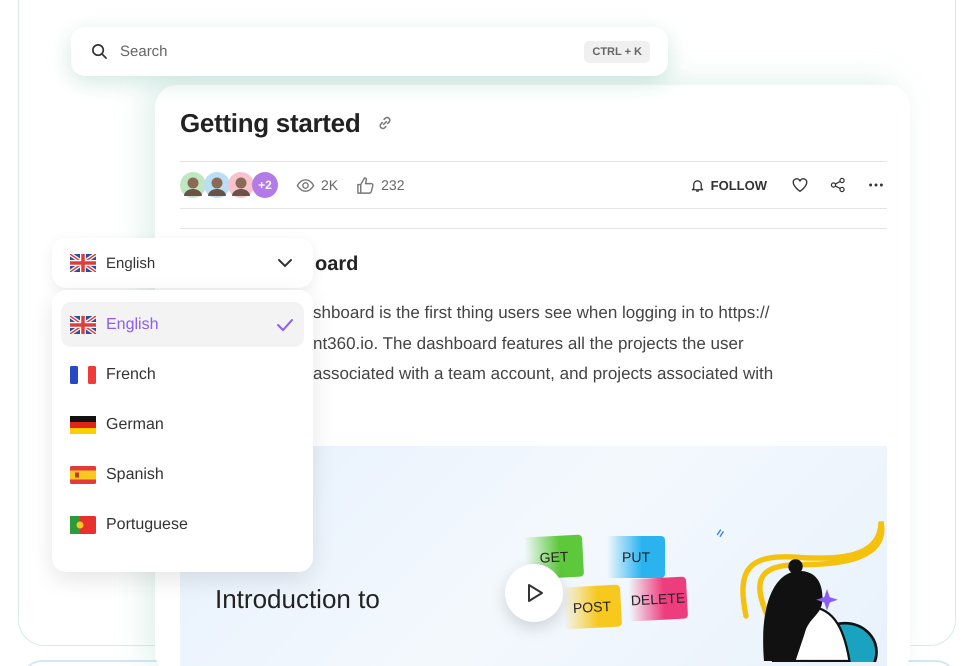 The image size is (979, 666). Describe the element at coordinates (133, 325) in the screenshot. I see `language-label: English` at that location.